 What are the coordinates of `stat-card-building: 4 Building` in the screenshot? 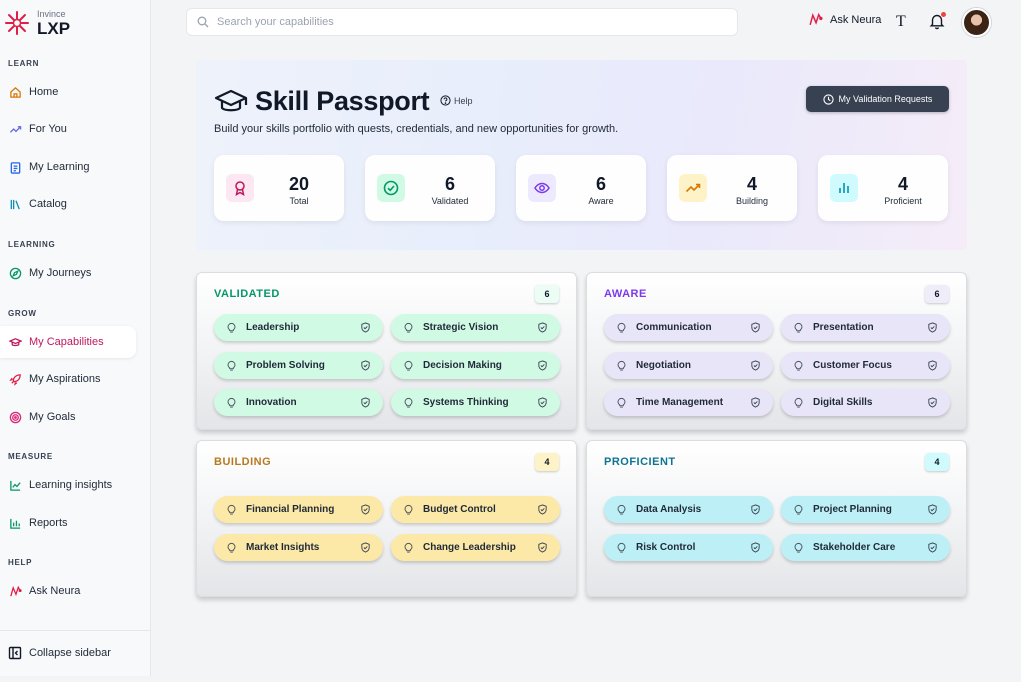 It's located at (732, 188).